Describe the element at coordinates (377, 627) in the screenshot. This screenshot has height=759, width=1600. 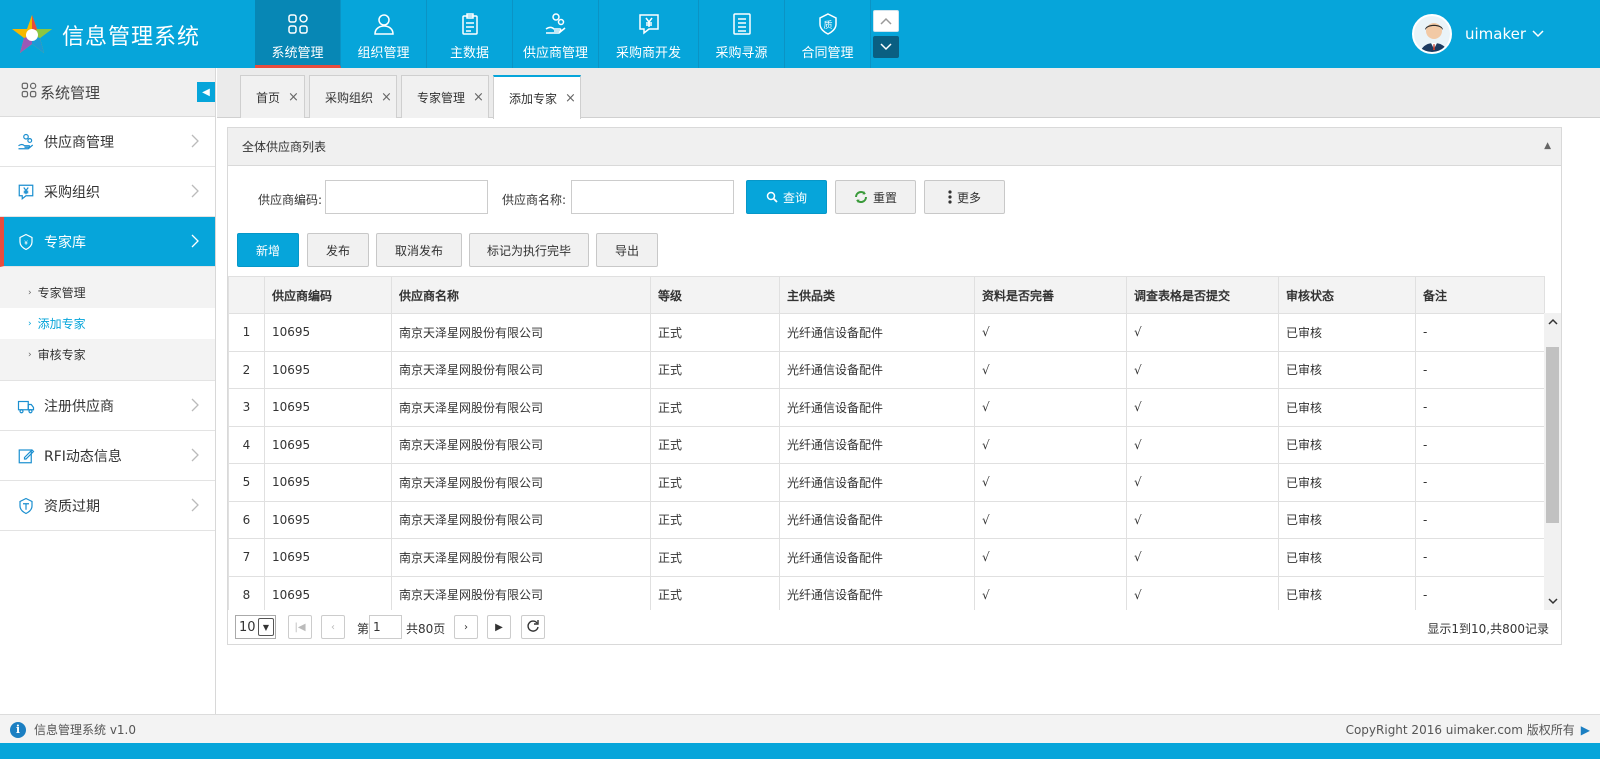
I see `current-page-value: 1` at that location.